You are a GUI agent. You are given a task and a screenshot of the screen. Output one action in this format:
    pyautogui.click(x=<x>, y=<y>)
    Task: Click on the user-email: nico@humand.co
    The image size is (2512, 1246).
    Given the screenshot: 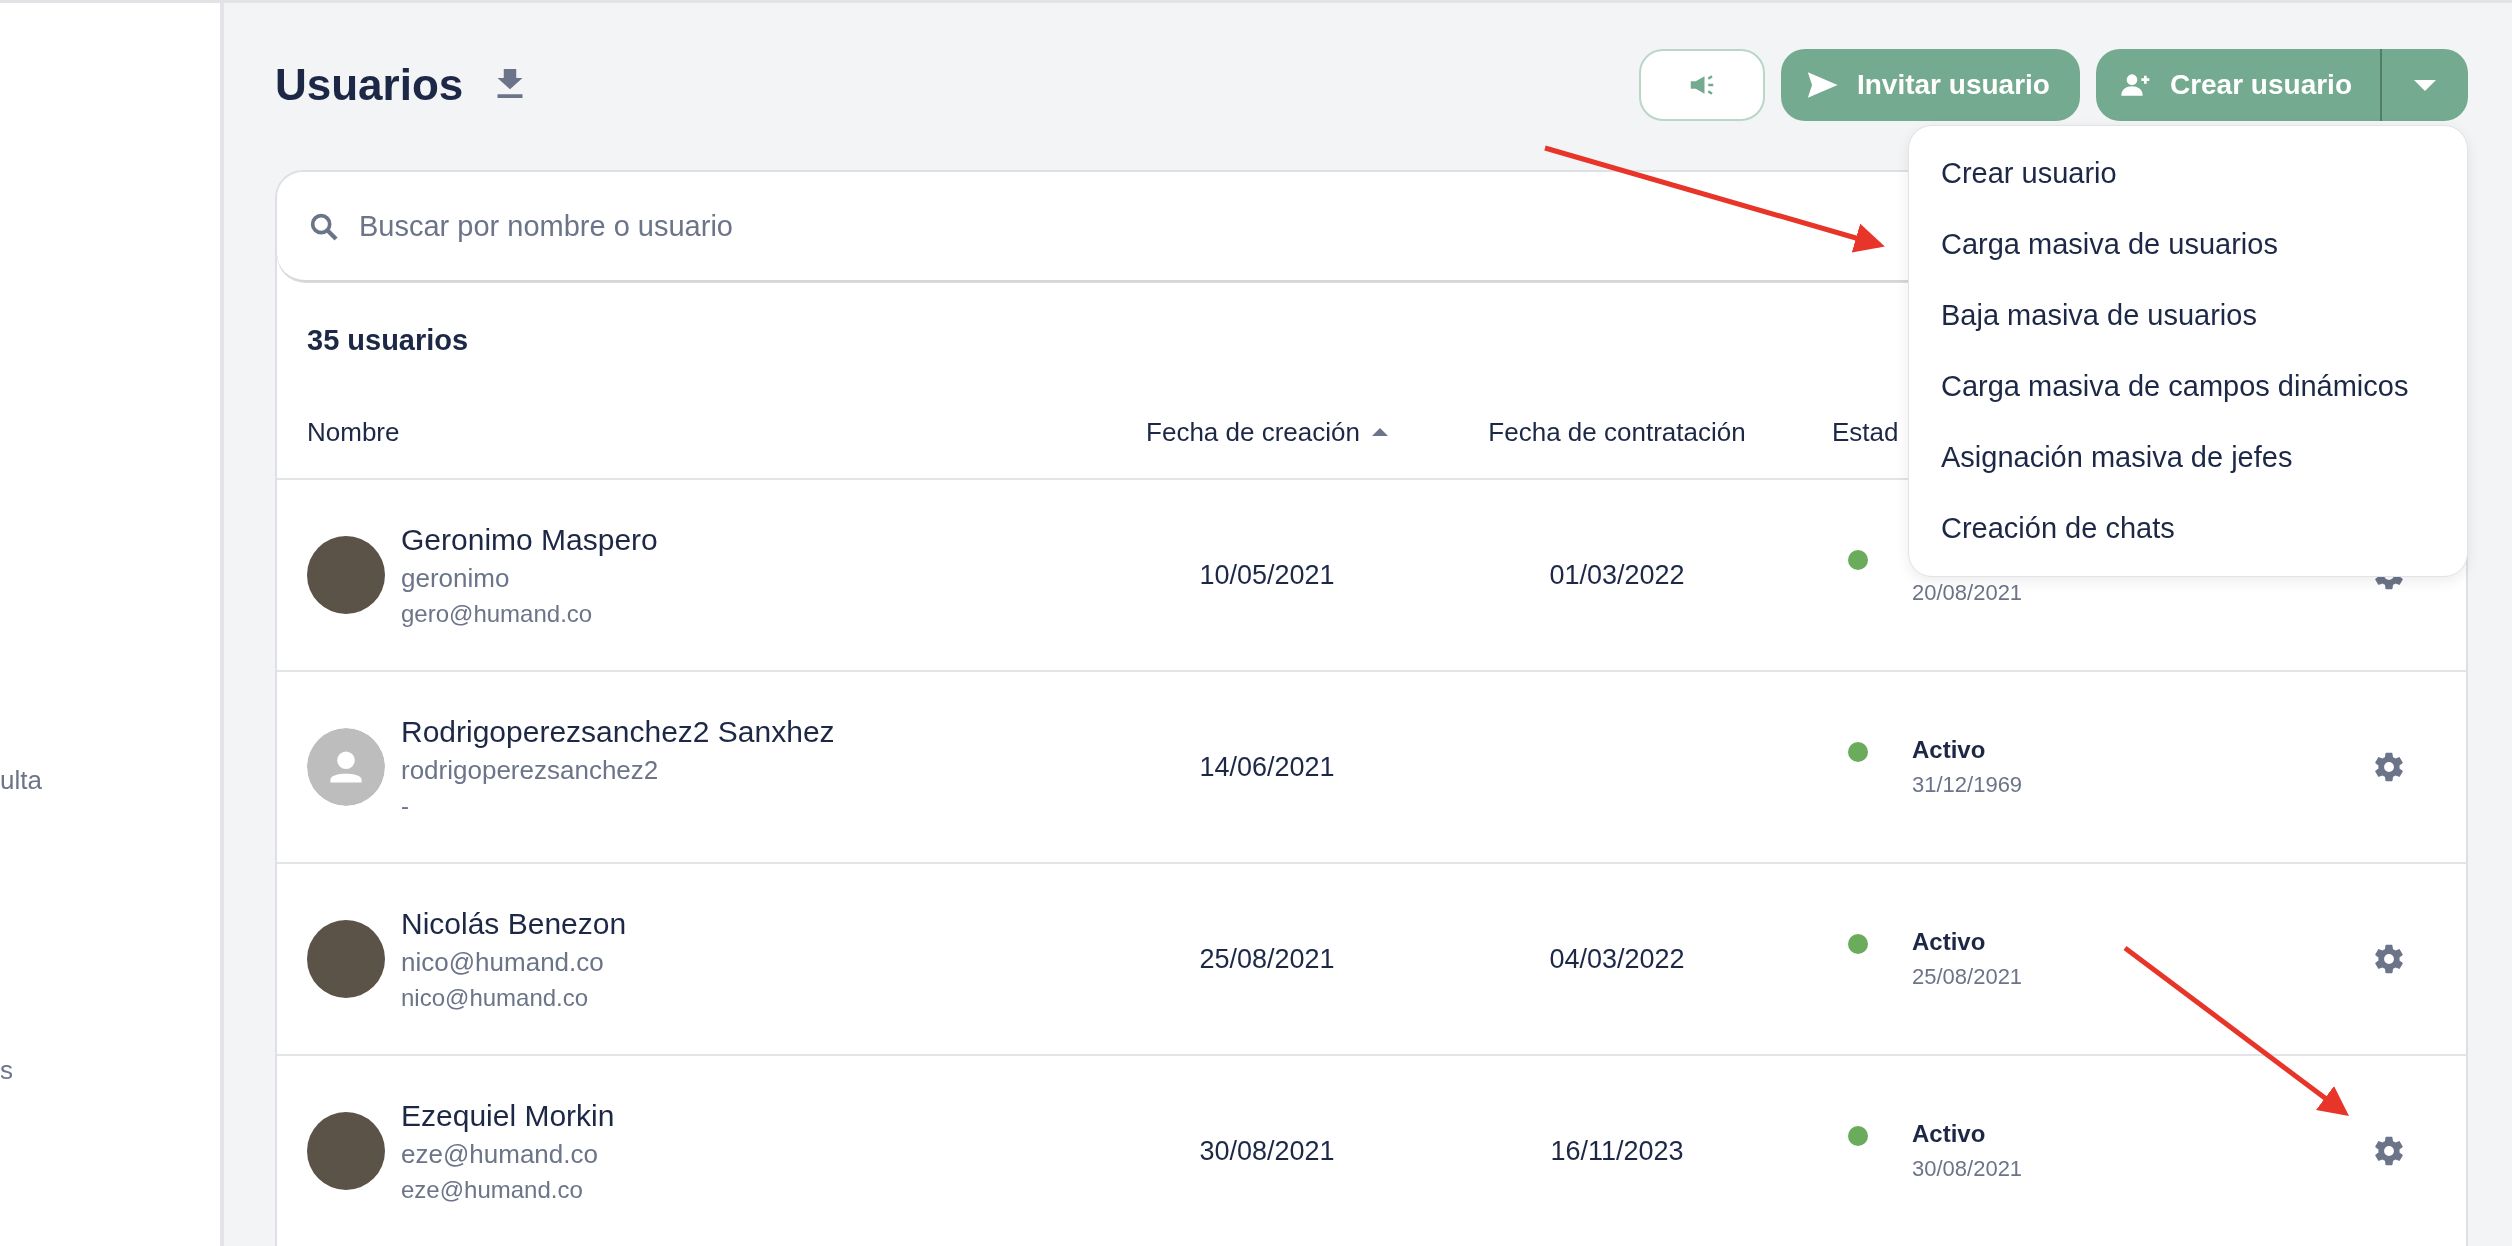 What is the action you would take?
    pyautogui.click(x=495, y=997)
    